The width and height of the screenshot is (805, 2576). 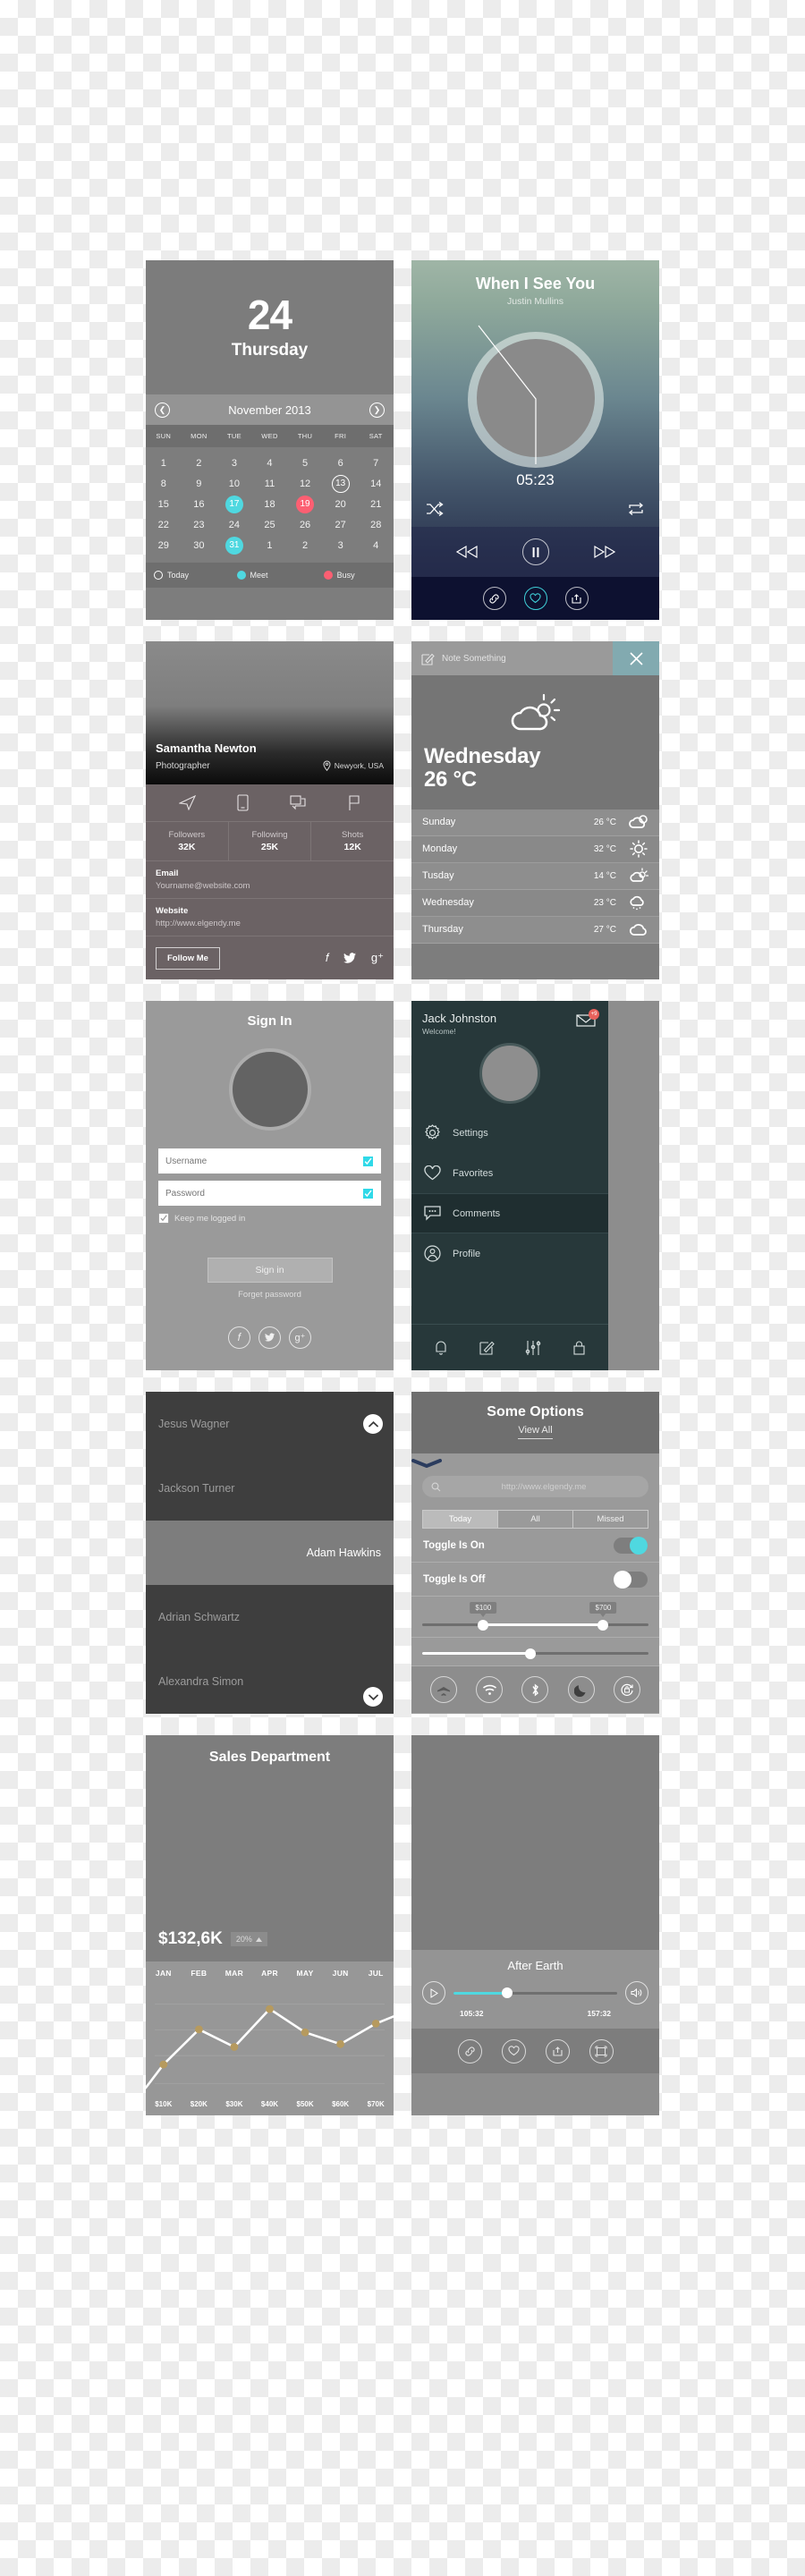 What do you see at coordinates (631, 1545) in the screenshot?
I see `toggle-on-switch` at bounding box center [631, 1545].